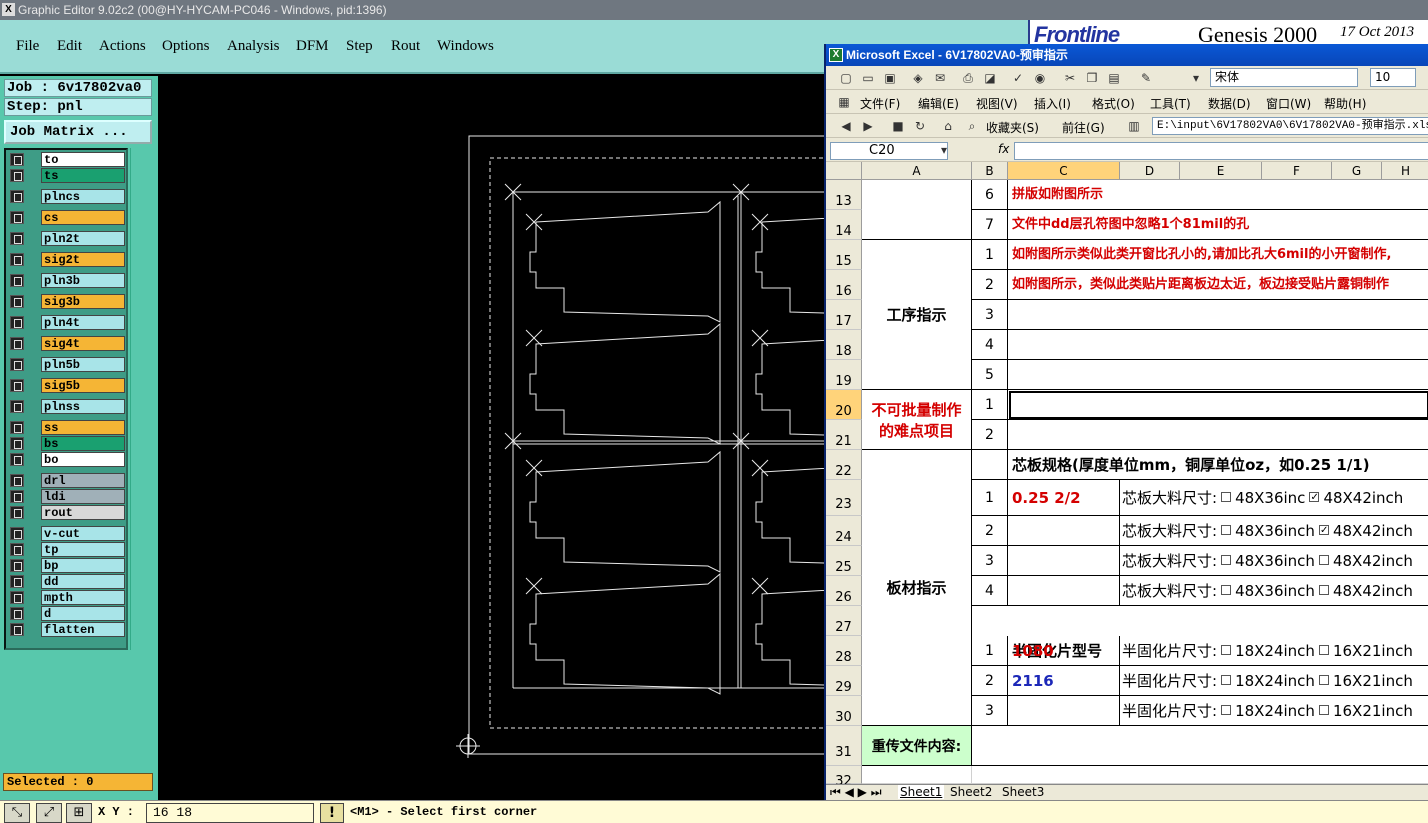 This screenshot has width=1428, height=823. What do you see at coordinates (67, 581) in the screenshot?
I see `layer-row-dd: dd` at bounding box center [67, 581].